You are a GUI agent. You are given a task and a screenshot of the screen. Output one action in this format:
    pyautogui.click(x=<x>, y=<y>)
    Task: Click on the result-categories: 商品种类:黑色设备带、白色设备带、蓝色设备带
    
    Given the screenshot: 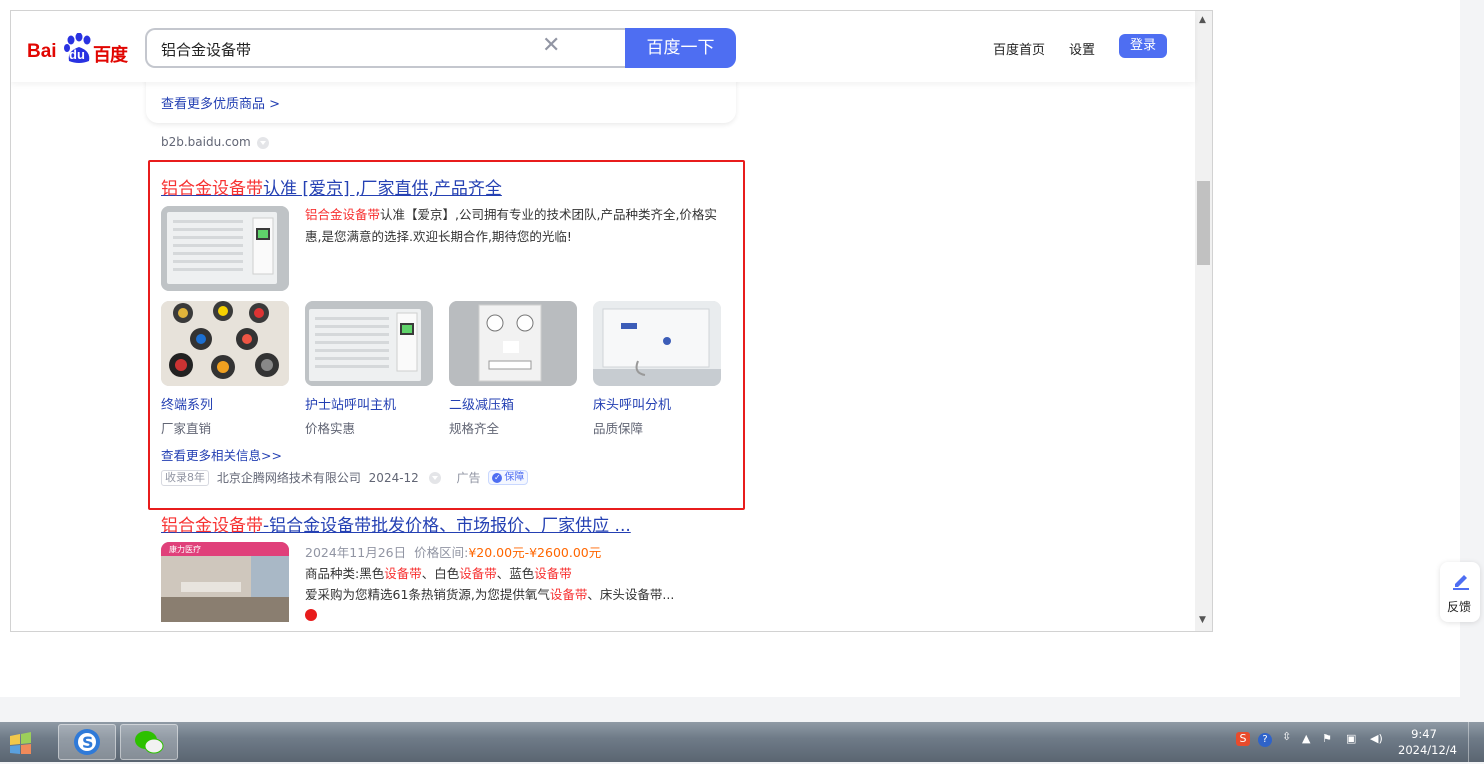 What is the action you would take?
    pyautogui.click(x=438, y=572)
    